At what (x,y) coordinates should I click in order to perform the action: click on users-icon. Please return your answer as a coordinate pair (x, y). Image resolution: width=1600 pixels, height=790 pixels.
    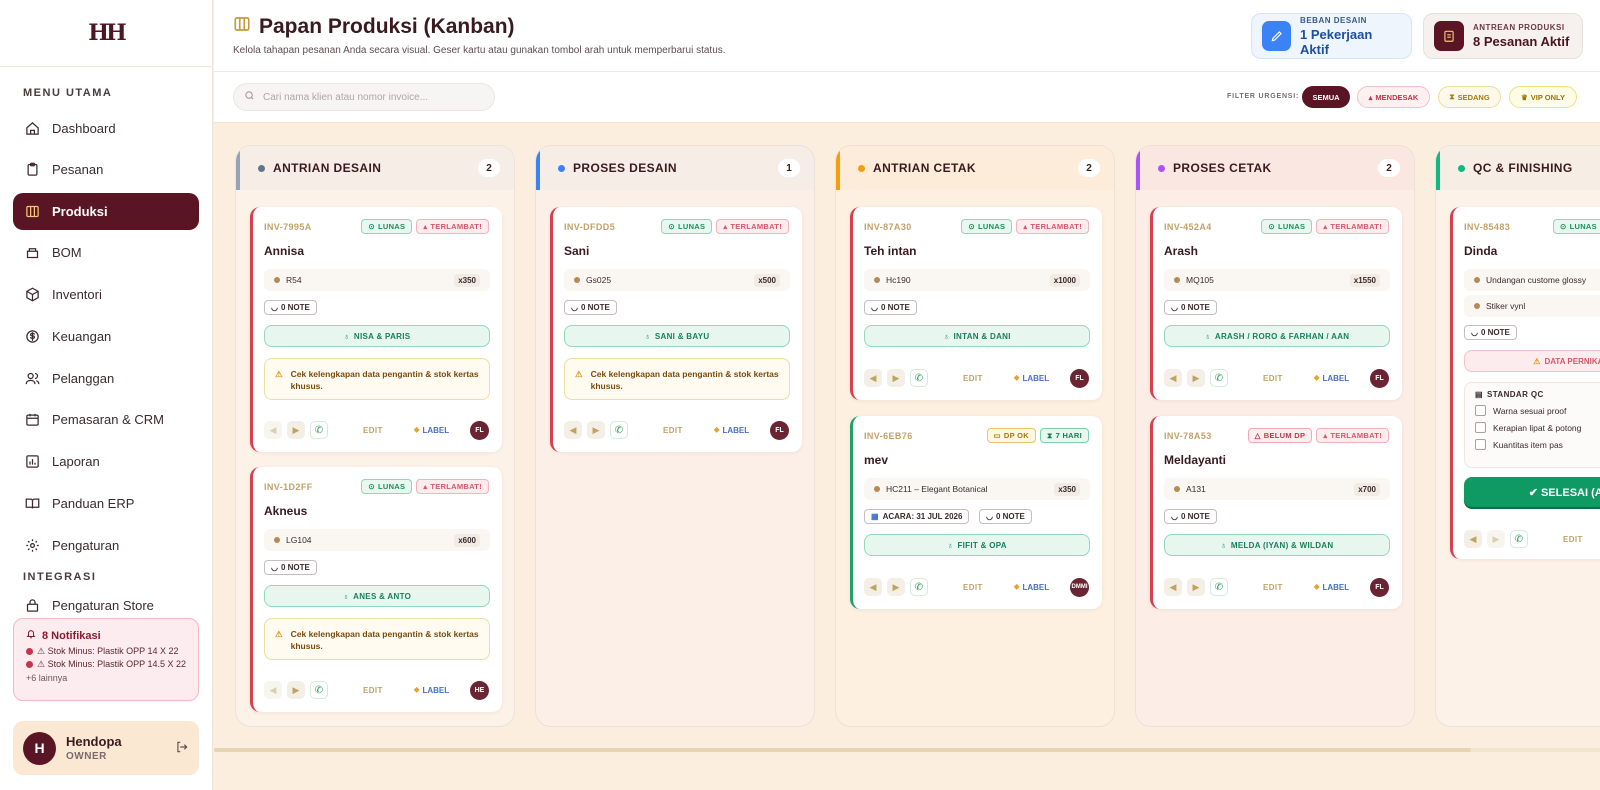
    Looking at the image, I should click on (32, 379).